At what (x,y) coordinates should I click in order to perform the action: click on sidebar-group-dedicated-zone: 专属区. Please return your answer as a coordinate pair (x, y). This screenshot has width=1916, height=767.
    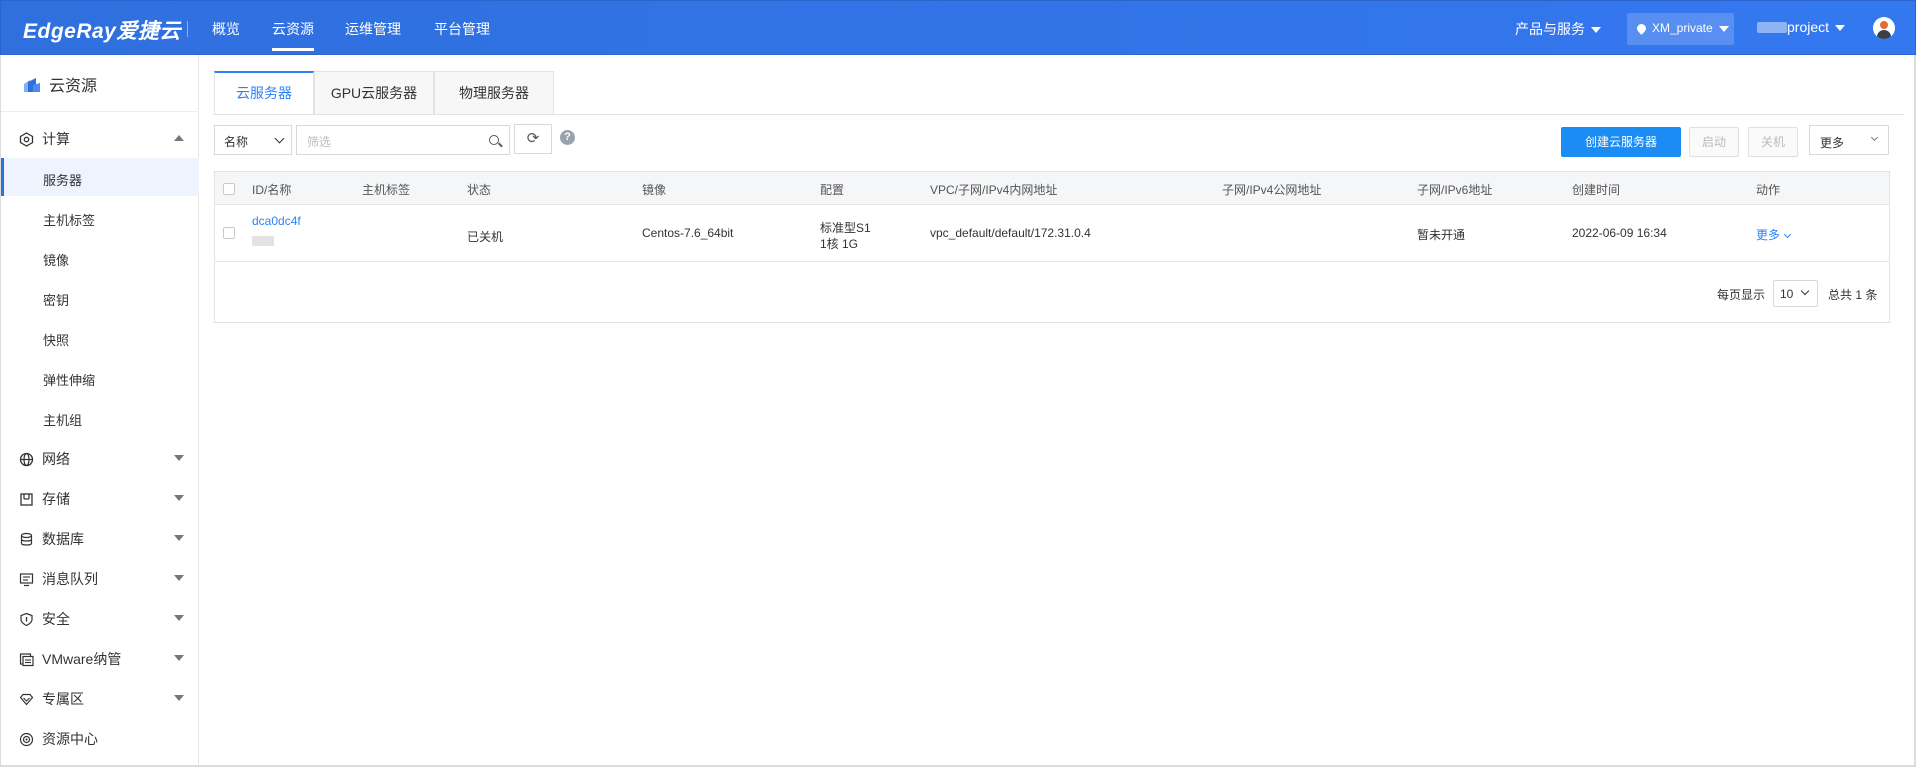
    Looking at the image, I should click on (101, 699).